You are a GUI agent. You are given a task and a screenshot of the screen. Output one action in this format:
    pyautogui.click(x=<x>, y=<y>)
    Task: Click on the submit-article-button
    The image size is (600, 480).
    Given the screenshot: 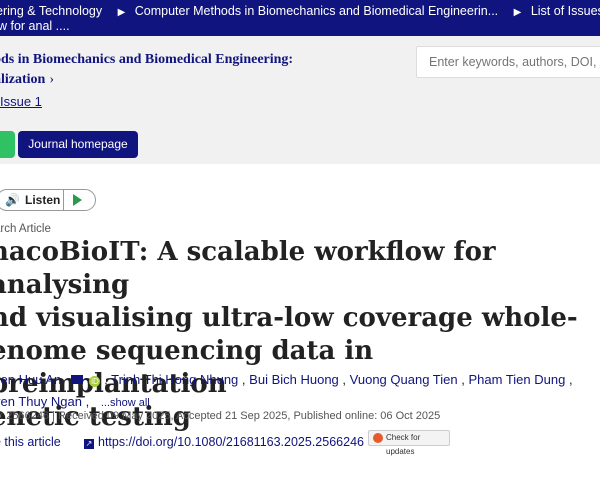 What is the action you would take?
    pyautogui.click(x=7, y=144)
    